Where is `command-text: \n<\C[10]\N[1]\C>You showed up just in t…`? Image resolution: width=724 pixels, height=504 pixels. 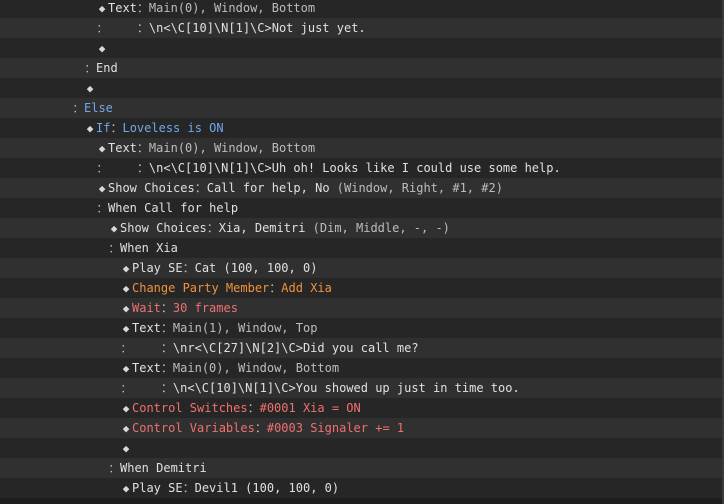 command-text: \n<\C[10]\N[1]\C>You showed up just in t… is located at coordinates (346, 388).